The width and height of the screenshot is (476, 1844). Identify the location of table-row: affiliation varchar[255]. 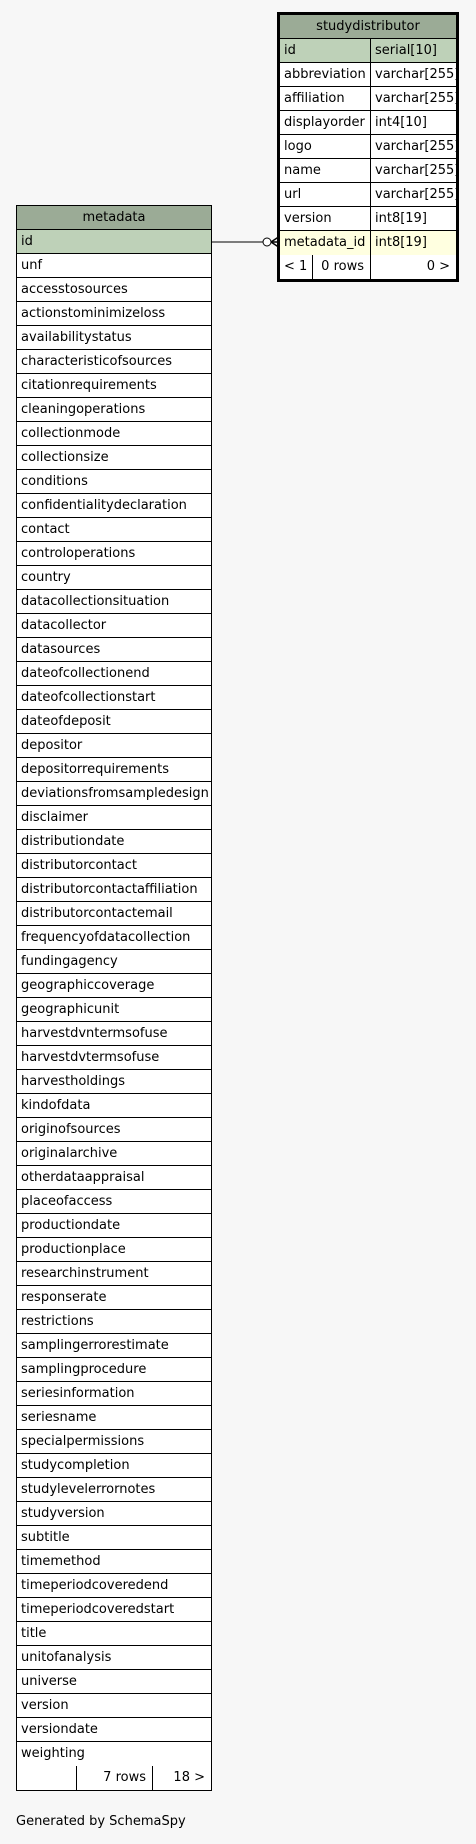
(368, 99).